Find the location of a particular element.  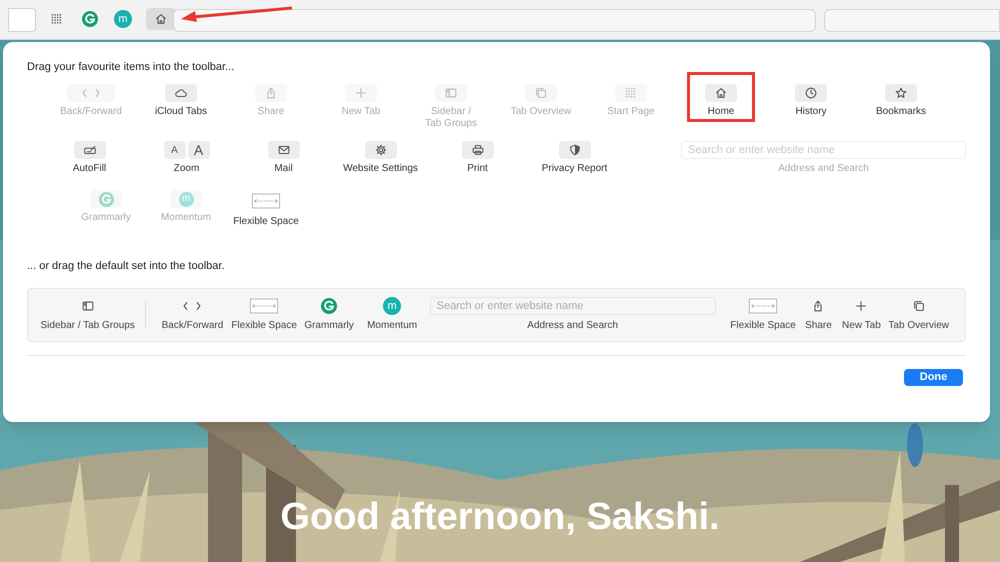

text-field is located at coordinates (22, 20).